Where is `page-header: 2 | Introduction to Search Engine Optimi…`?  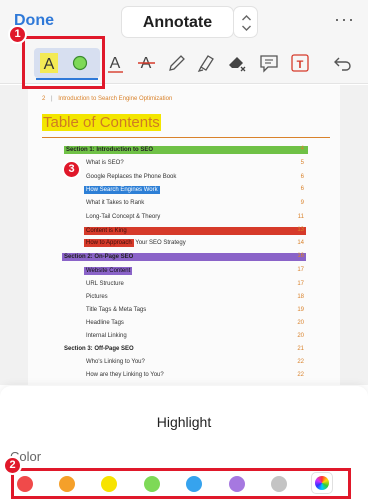 page-header: 2 | Introduction to Search Engine Optimi… is located at coordinates (107, 99).